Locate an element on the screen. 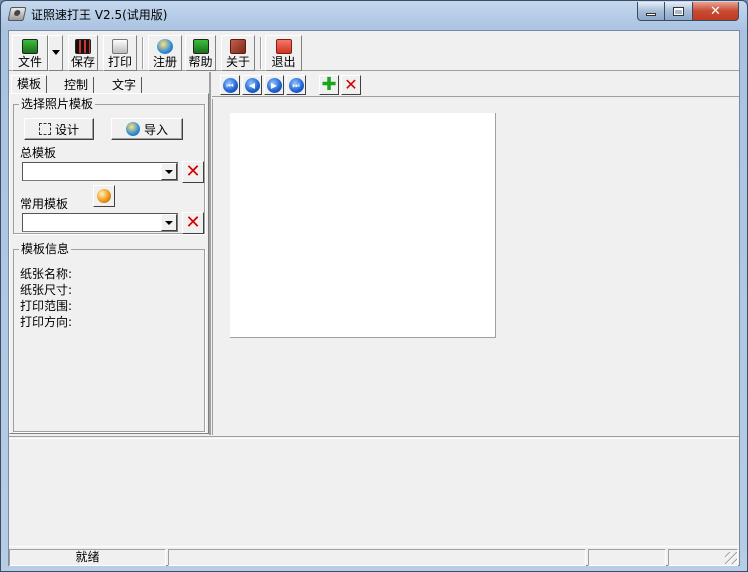 This screenshot has width=748, height=572. import-label: 导入 is located at coordinates (155, 129).